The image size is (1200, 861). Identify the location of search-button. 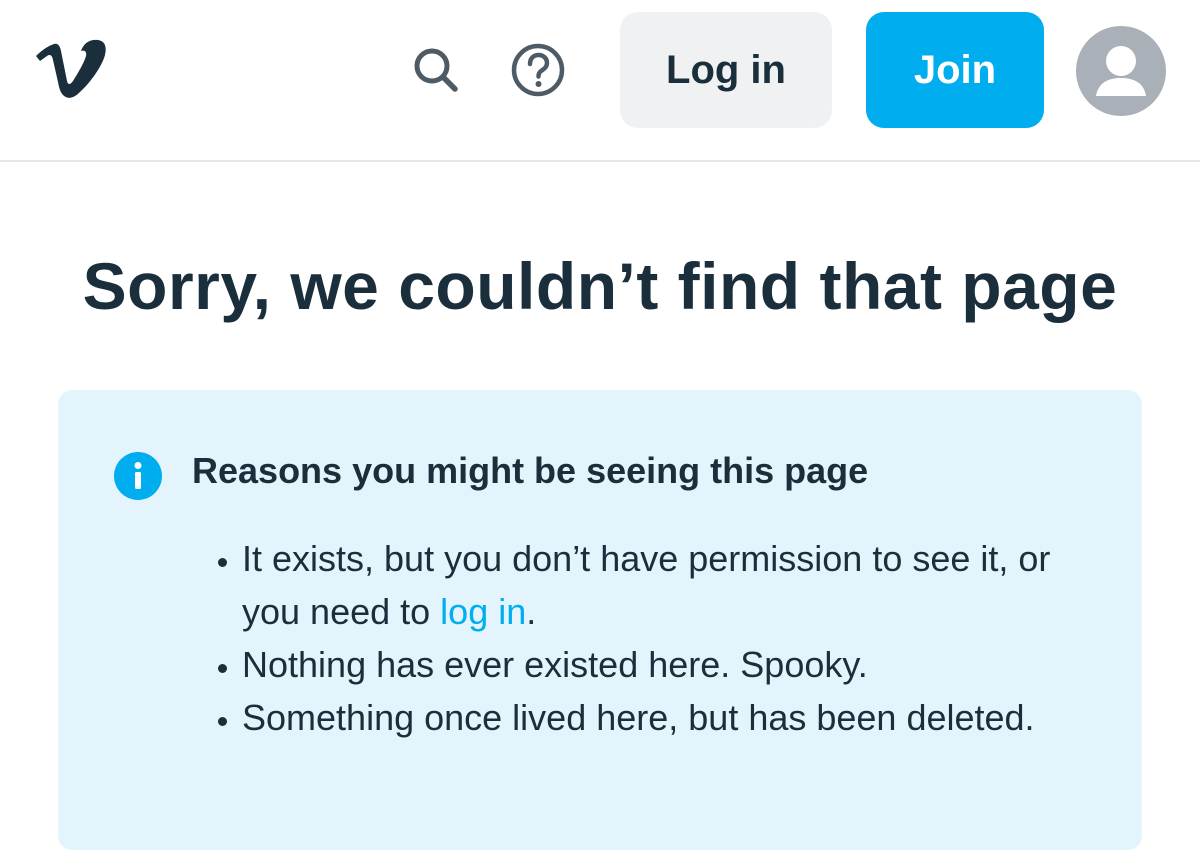
(436, 70).